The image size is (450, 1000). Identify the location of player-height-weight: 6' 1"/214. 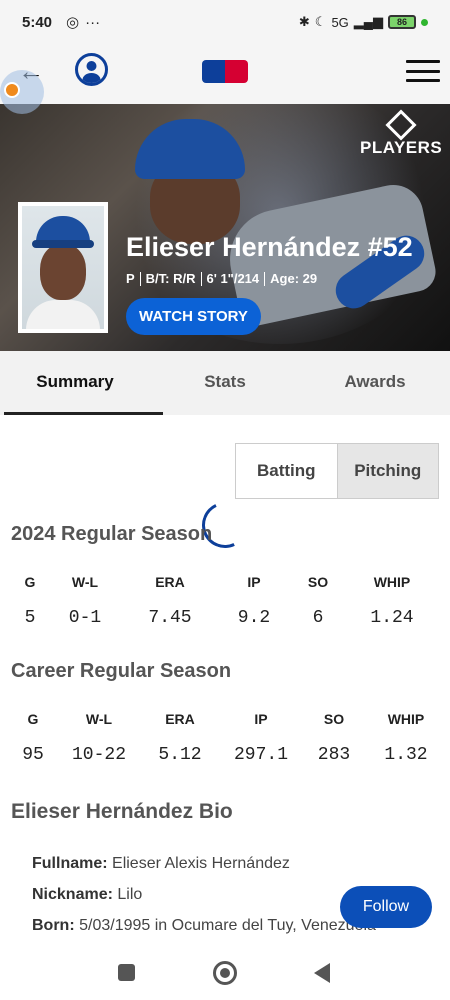
(233, 278).